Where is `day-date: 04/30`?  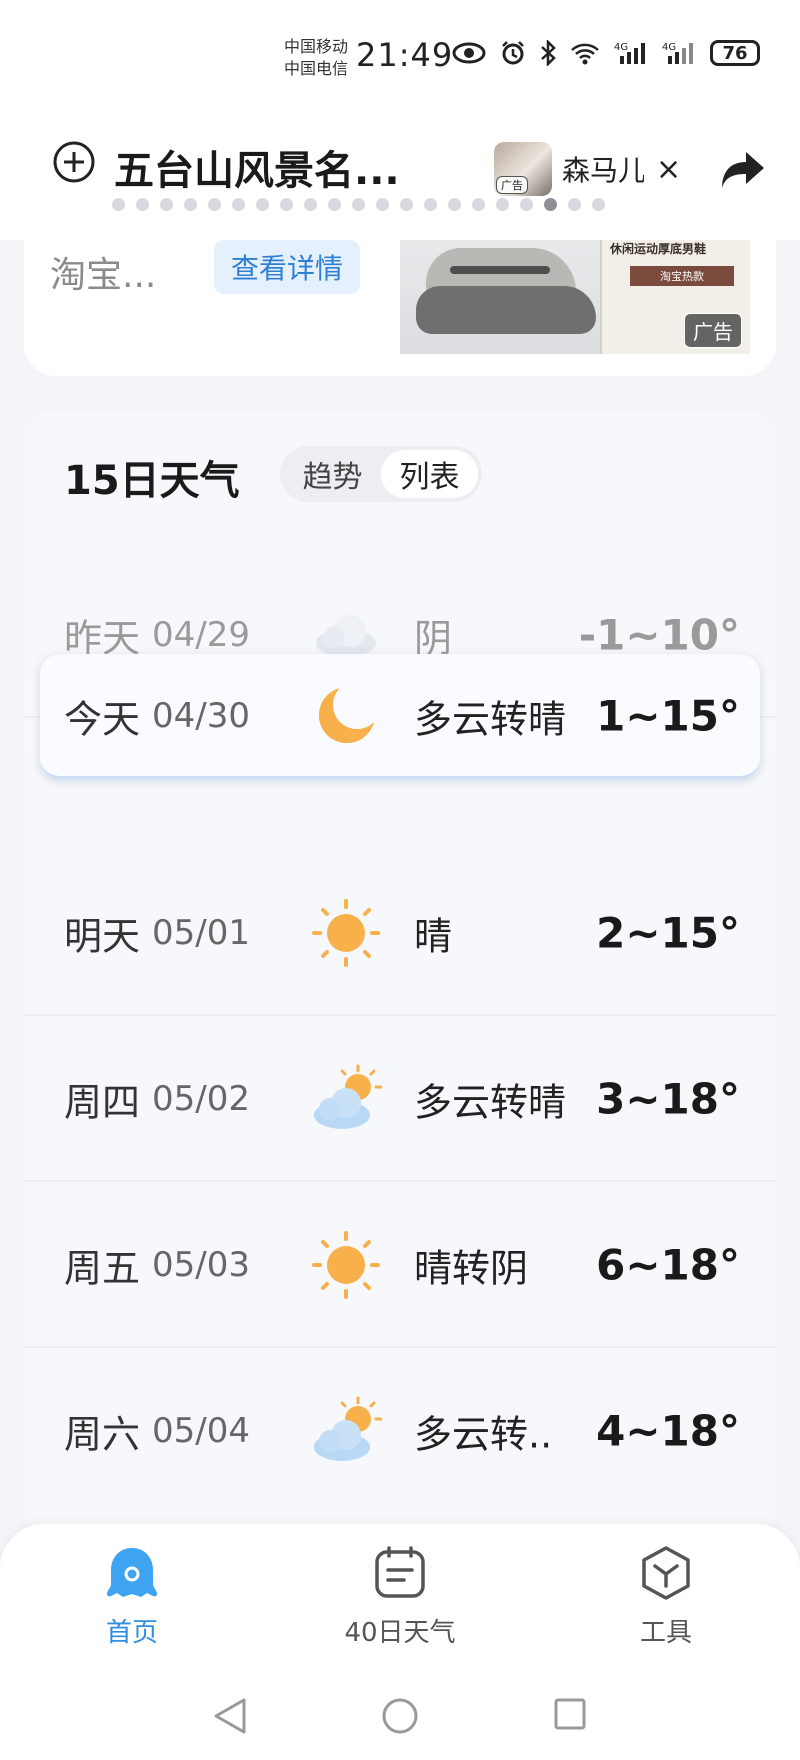
day-date: 04/30 is located at coordinates (201, 716).